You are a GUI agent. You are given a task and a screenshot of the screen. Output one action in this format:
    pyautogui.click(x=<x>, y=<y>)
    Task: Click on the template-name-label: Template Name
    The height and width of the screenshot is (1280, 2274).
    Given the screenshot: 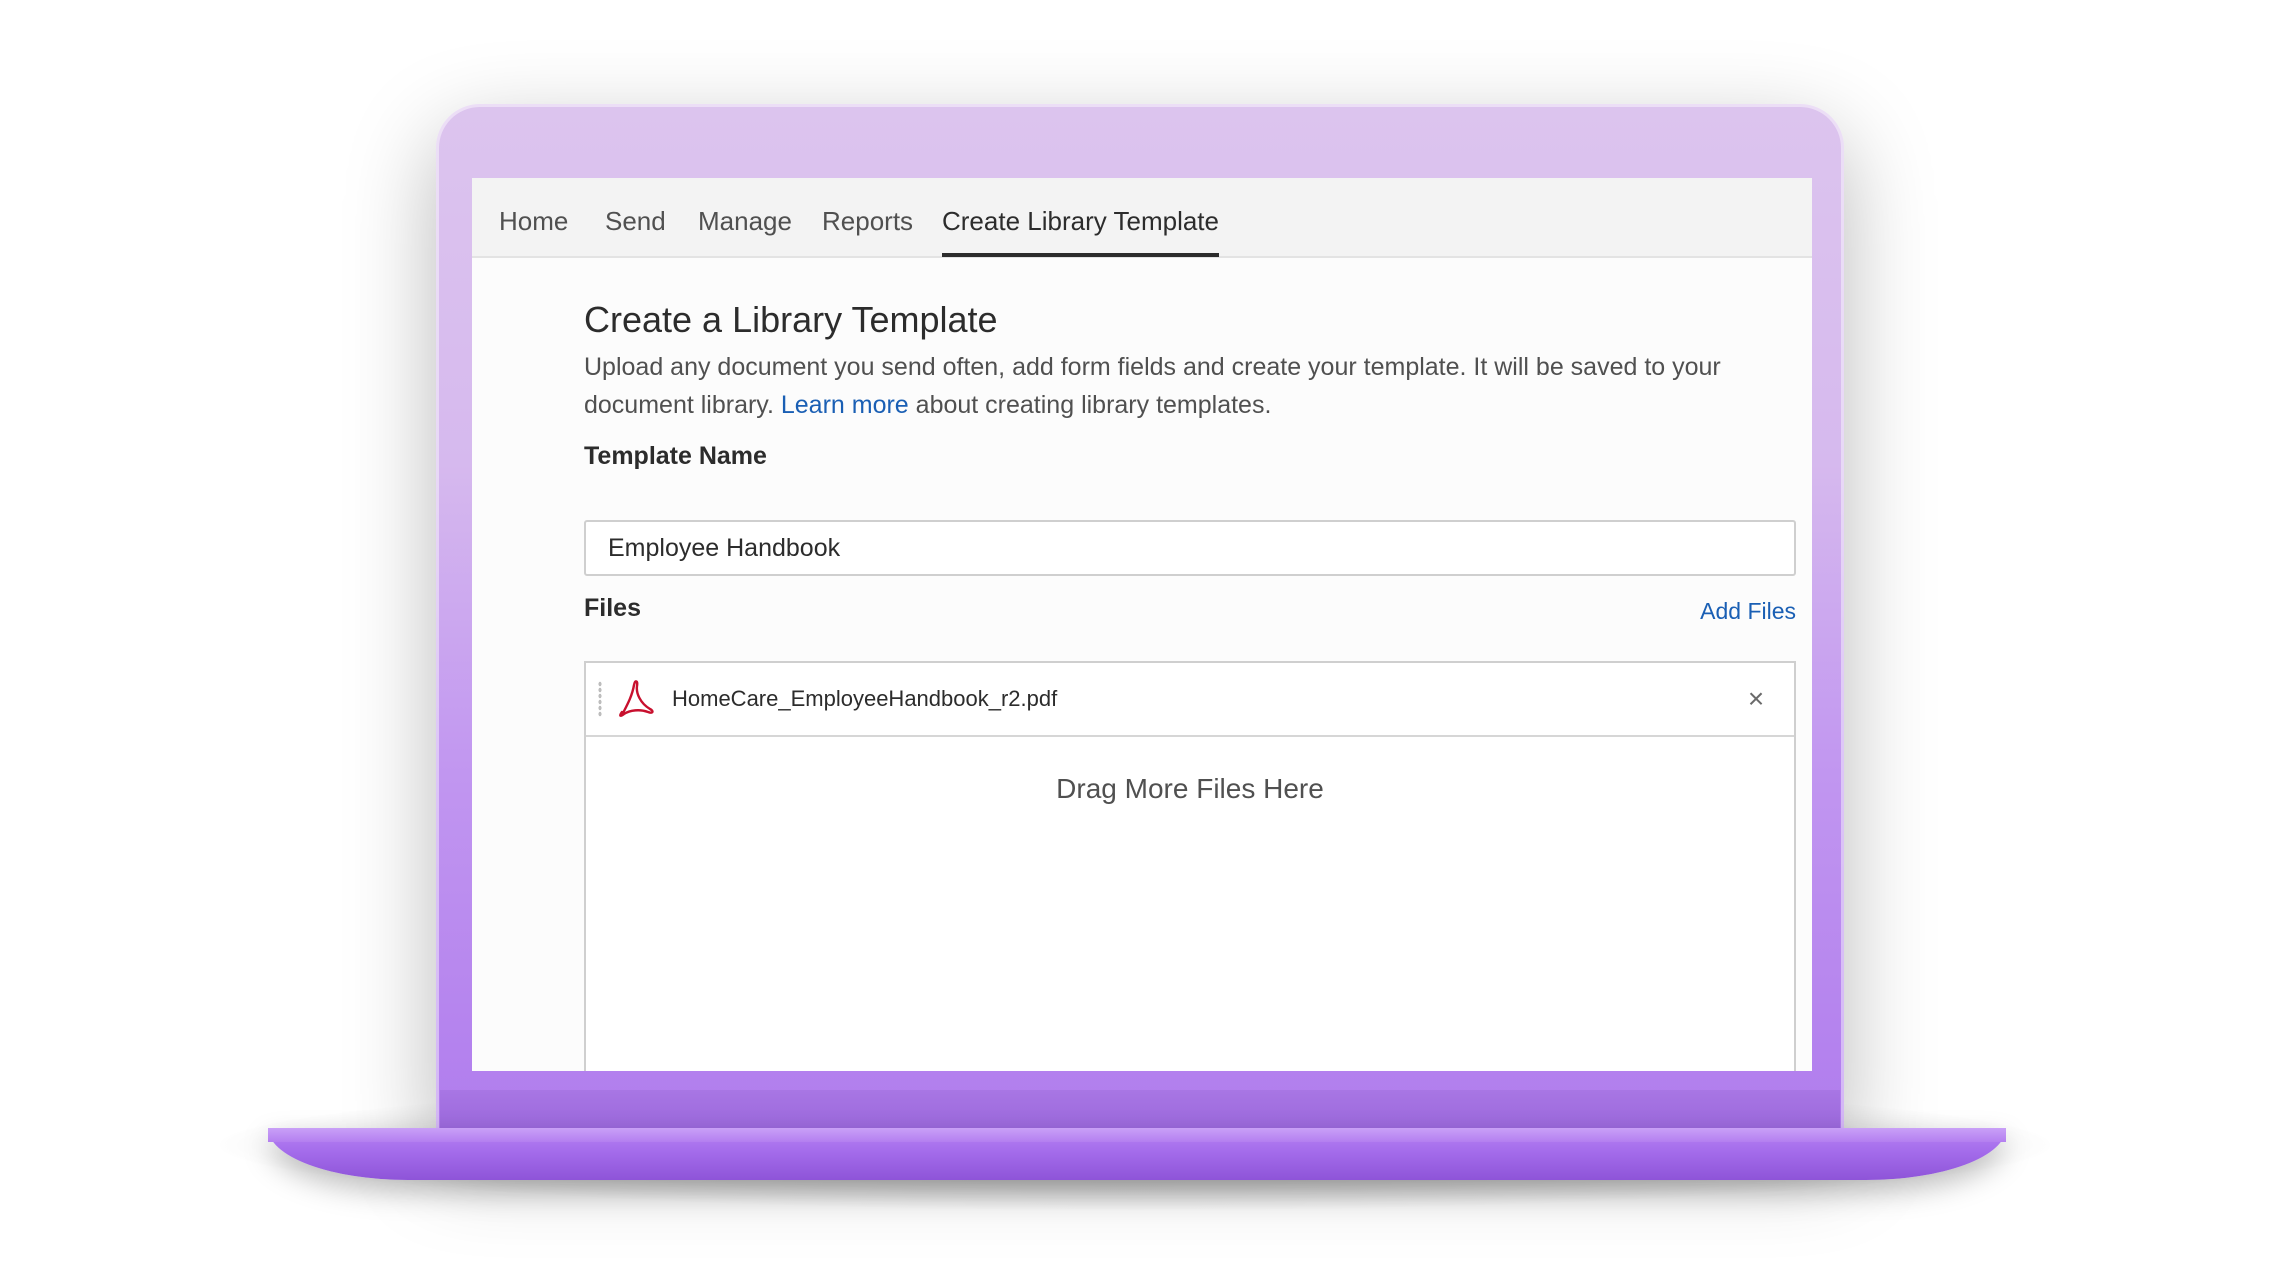 What is the action you would take?
    pyautogui.click(x=675, y=456)
    